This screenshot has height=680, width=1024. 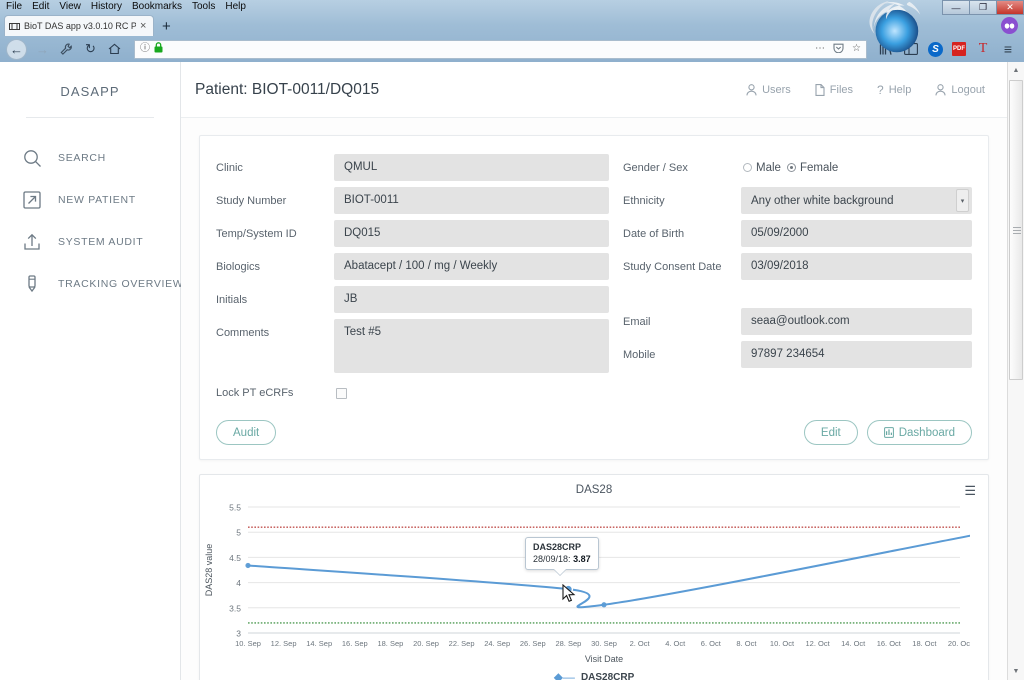 What do you see at coordinates (471, 299) in the screenshot?
I see `initials-input: JB` at bounding box center [471, 299].